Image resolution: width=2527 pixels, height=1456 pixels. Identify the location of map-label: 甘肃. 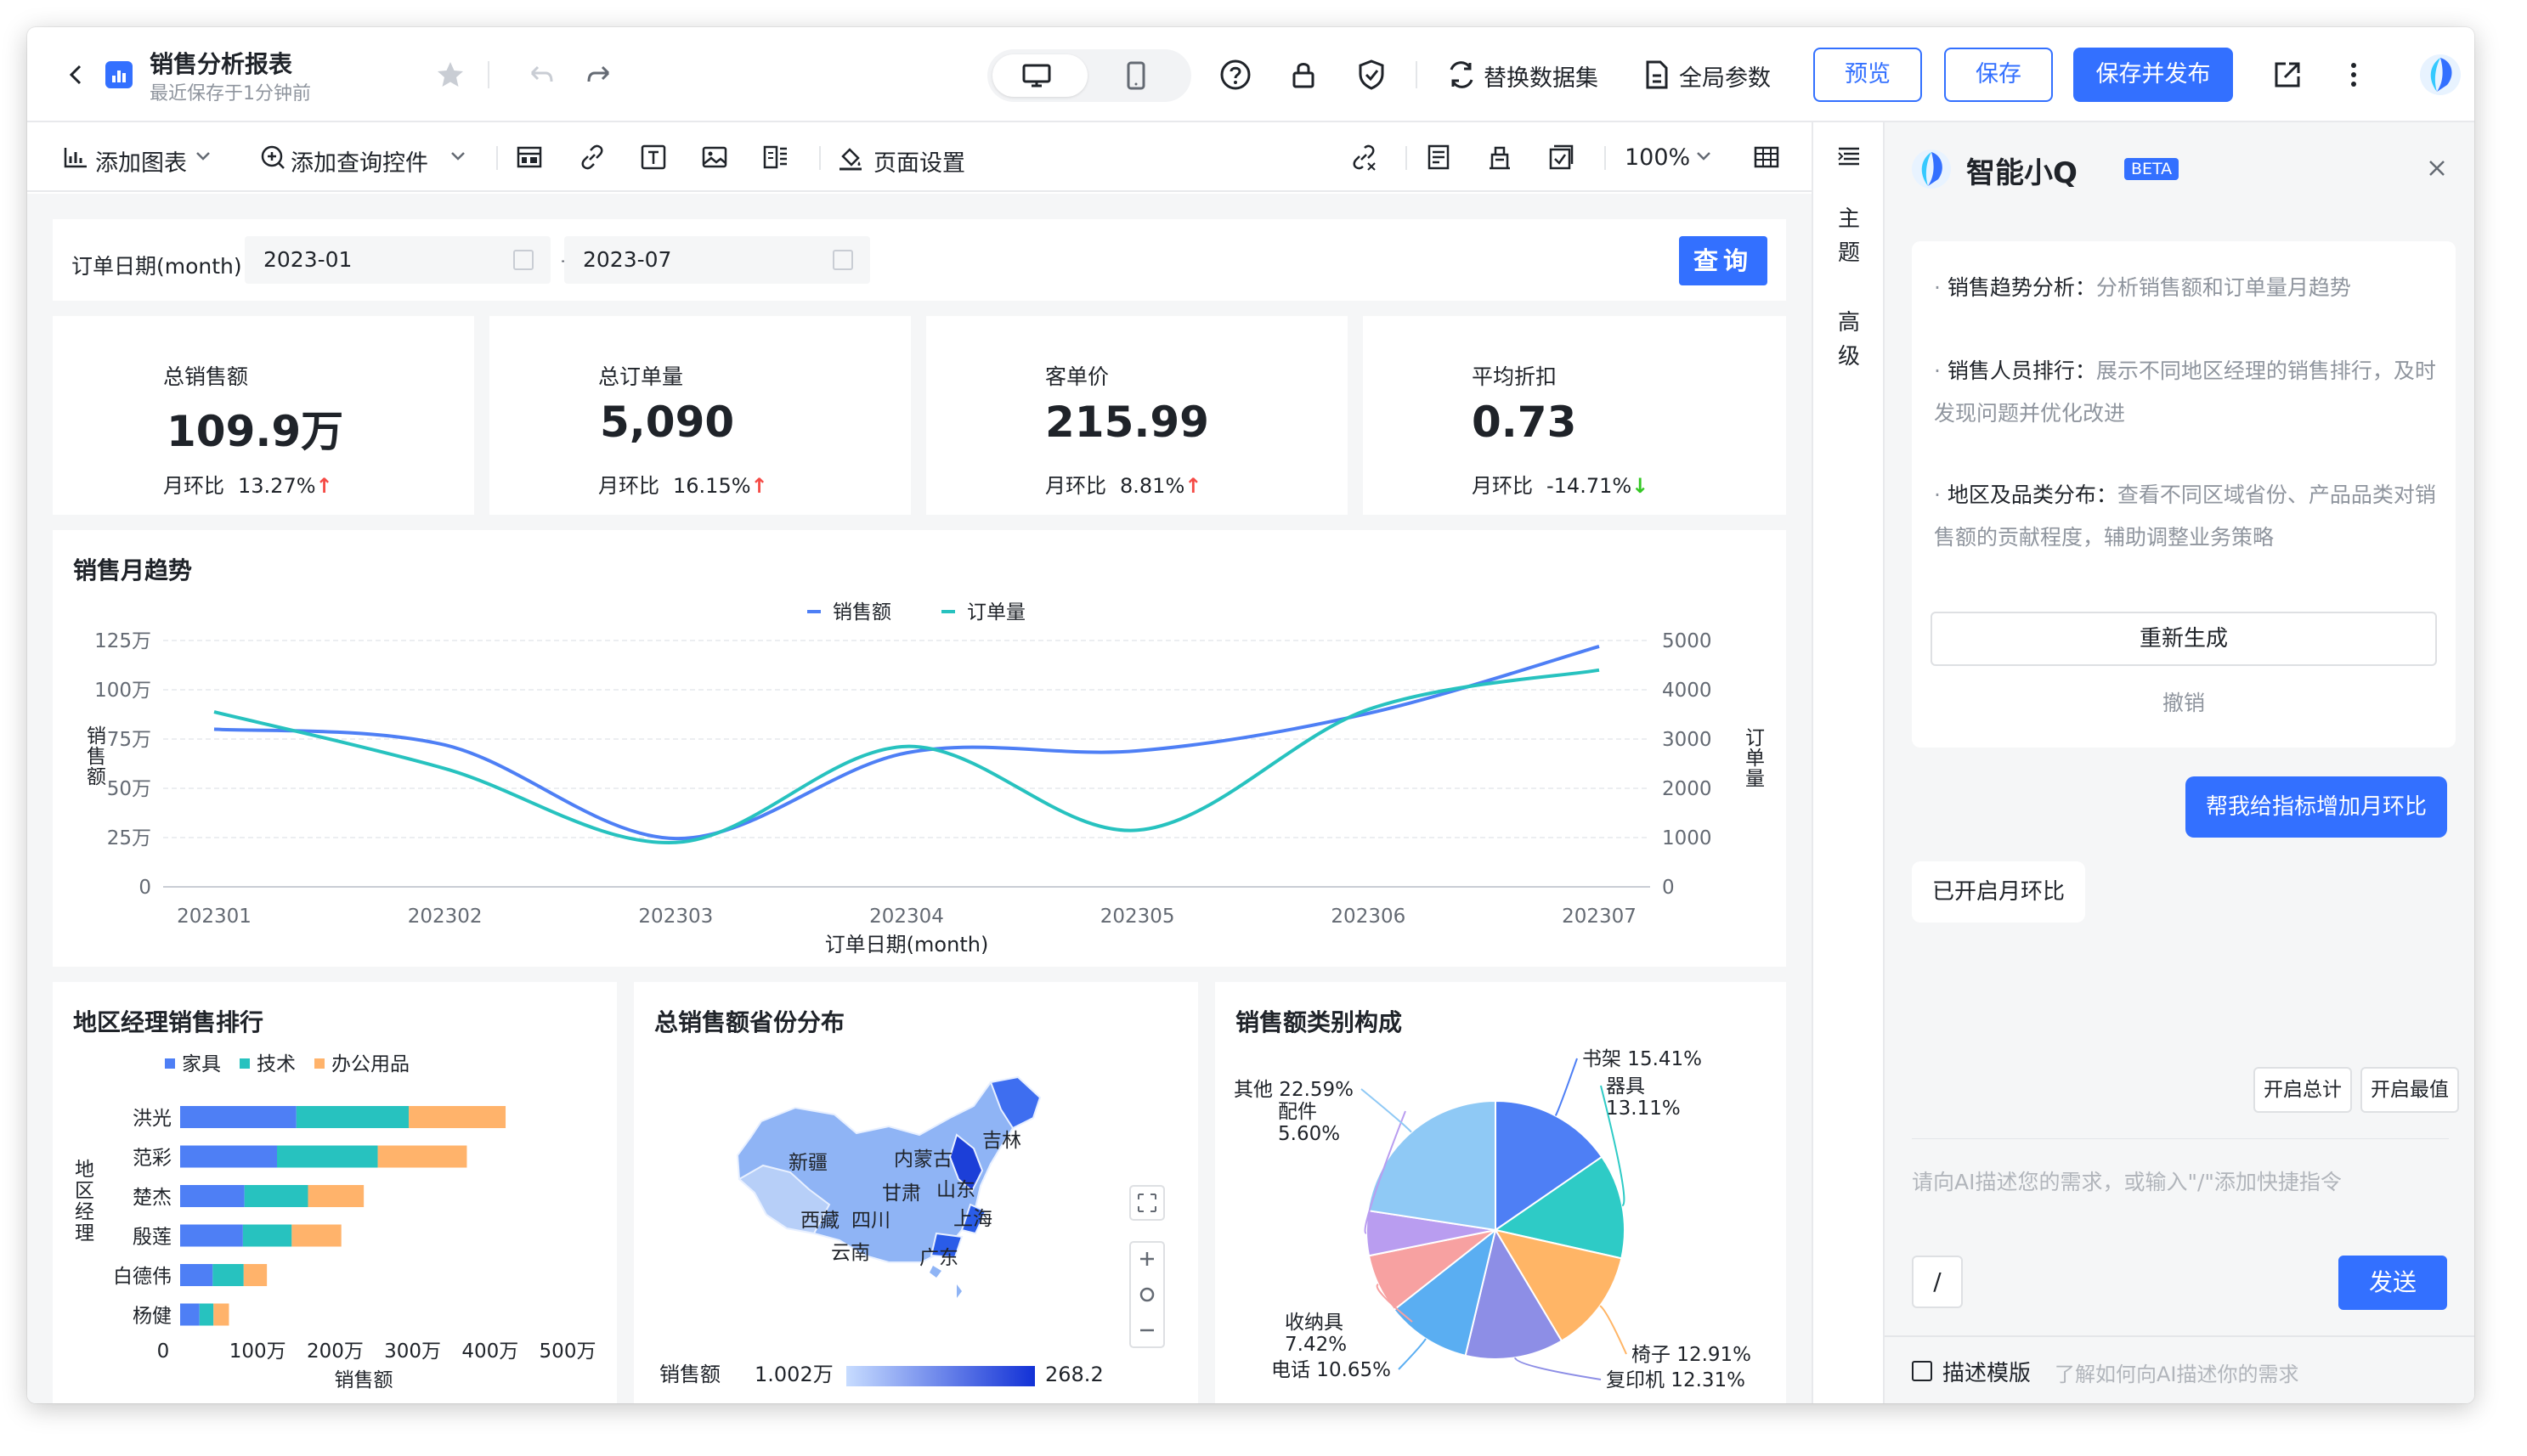
(901, 1193).